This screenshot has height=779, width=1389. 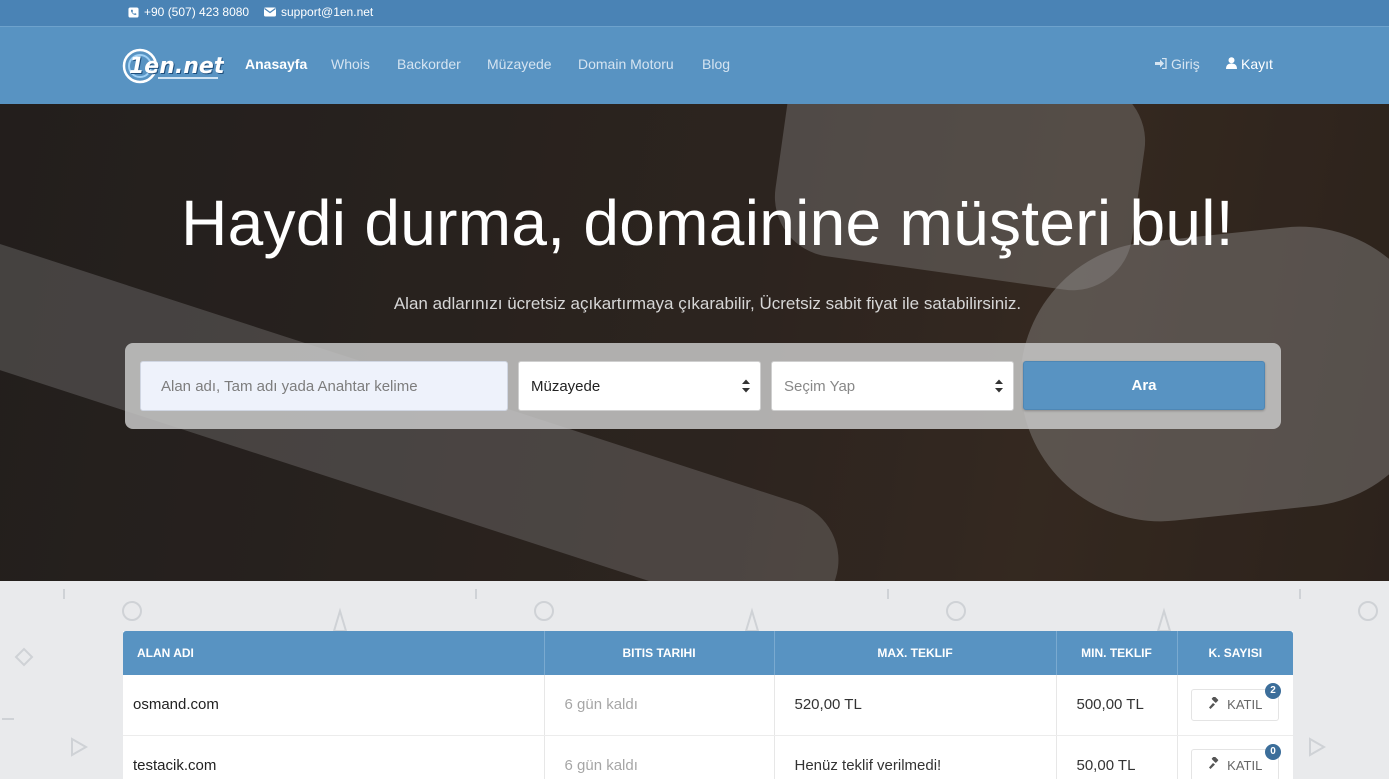 I want to click on site-logo: 1en.net 1en.net, so click(x=174, y=66).